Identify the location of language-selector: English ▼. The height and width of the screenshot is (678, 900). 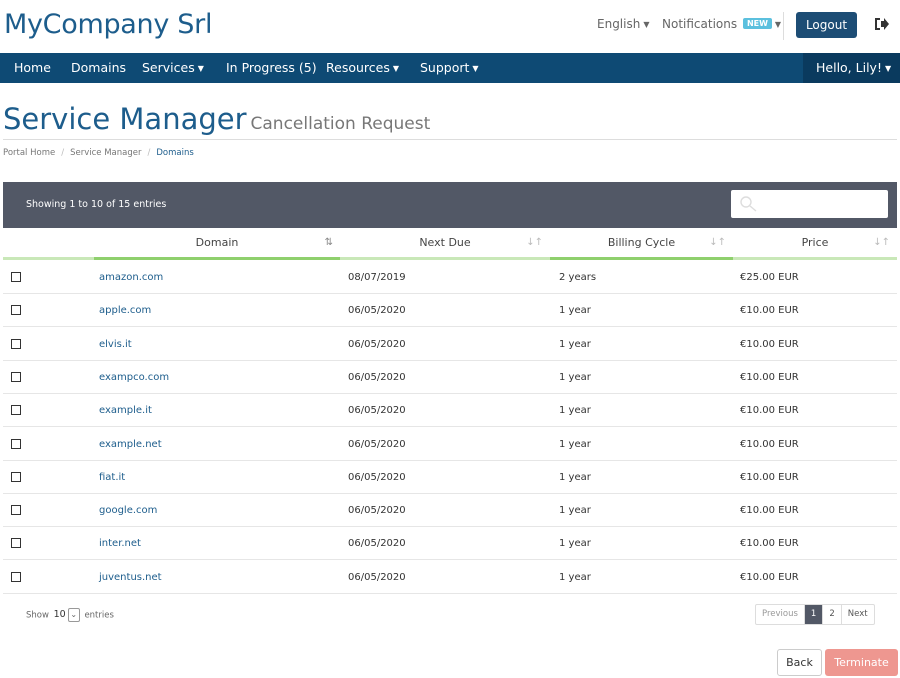
(623, 24).